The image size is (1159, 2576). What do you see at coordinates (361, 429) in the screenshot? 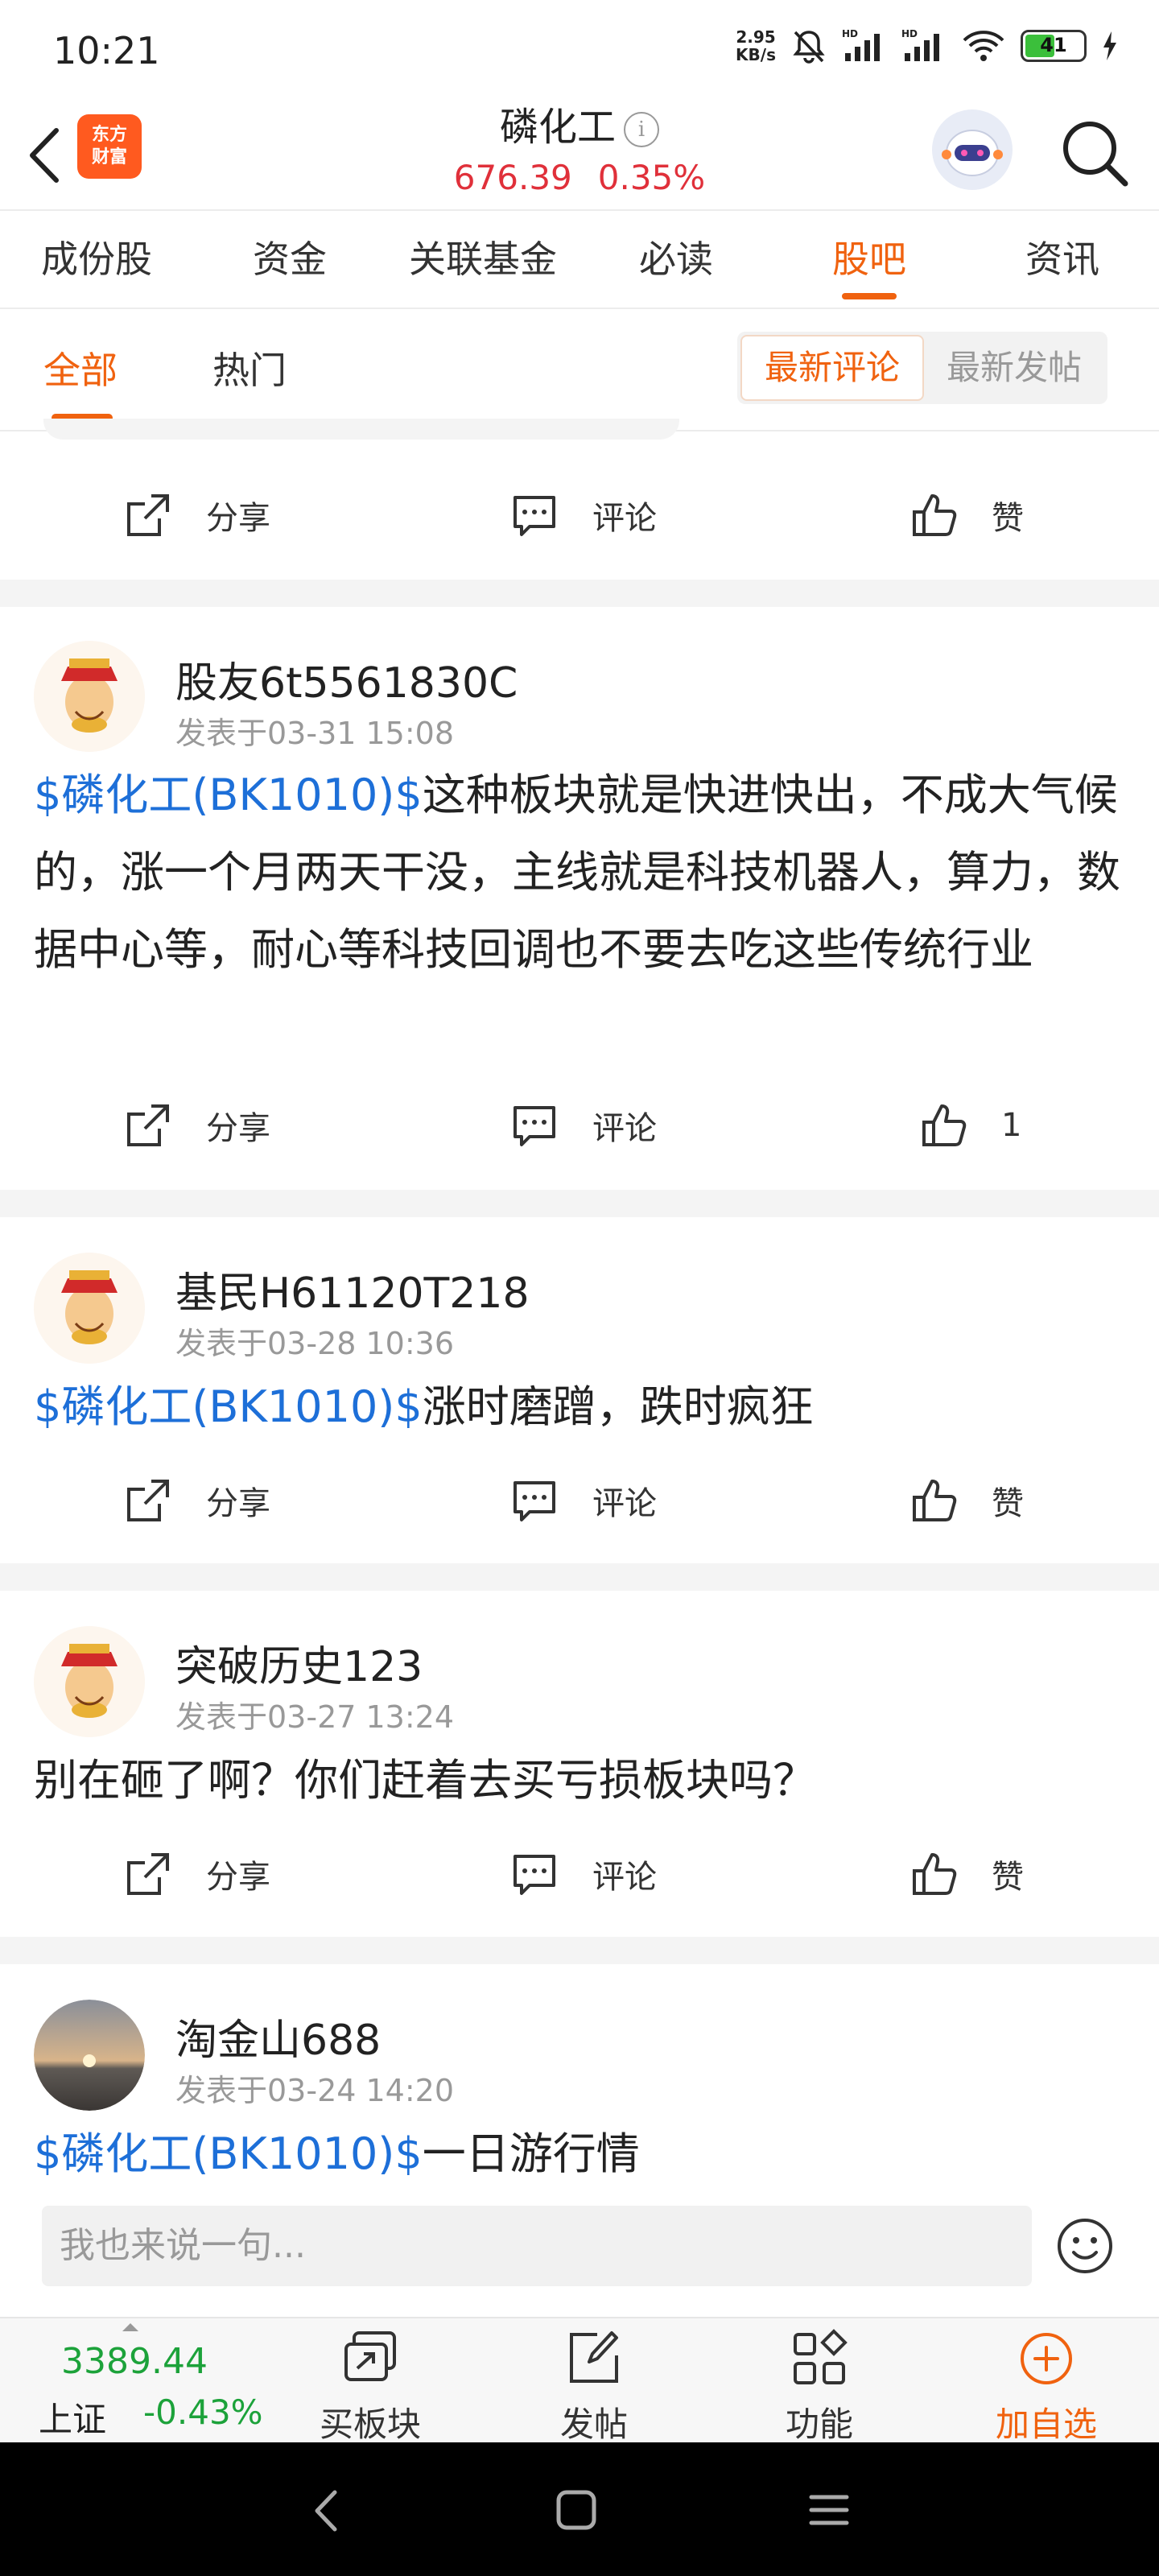
I see `previous-post-quote-box` at bounding box center [361, 429].